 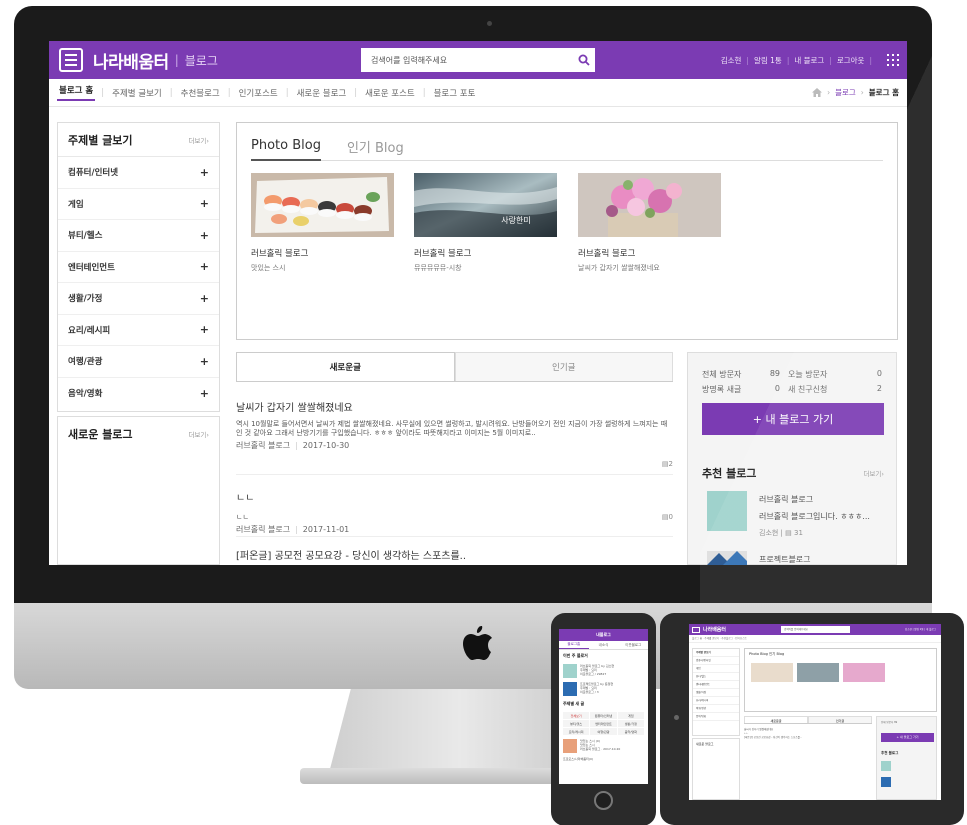 What do you see at coordinates (766, 654) in the screenshot?
I see `tablet-photo-tabs: Photo Blog 인기 Blog` at bounding box center [766, 654].